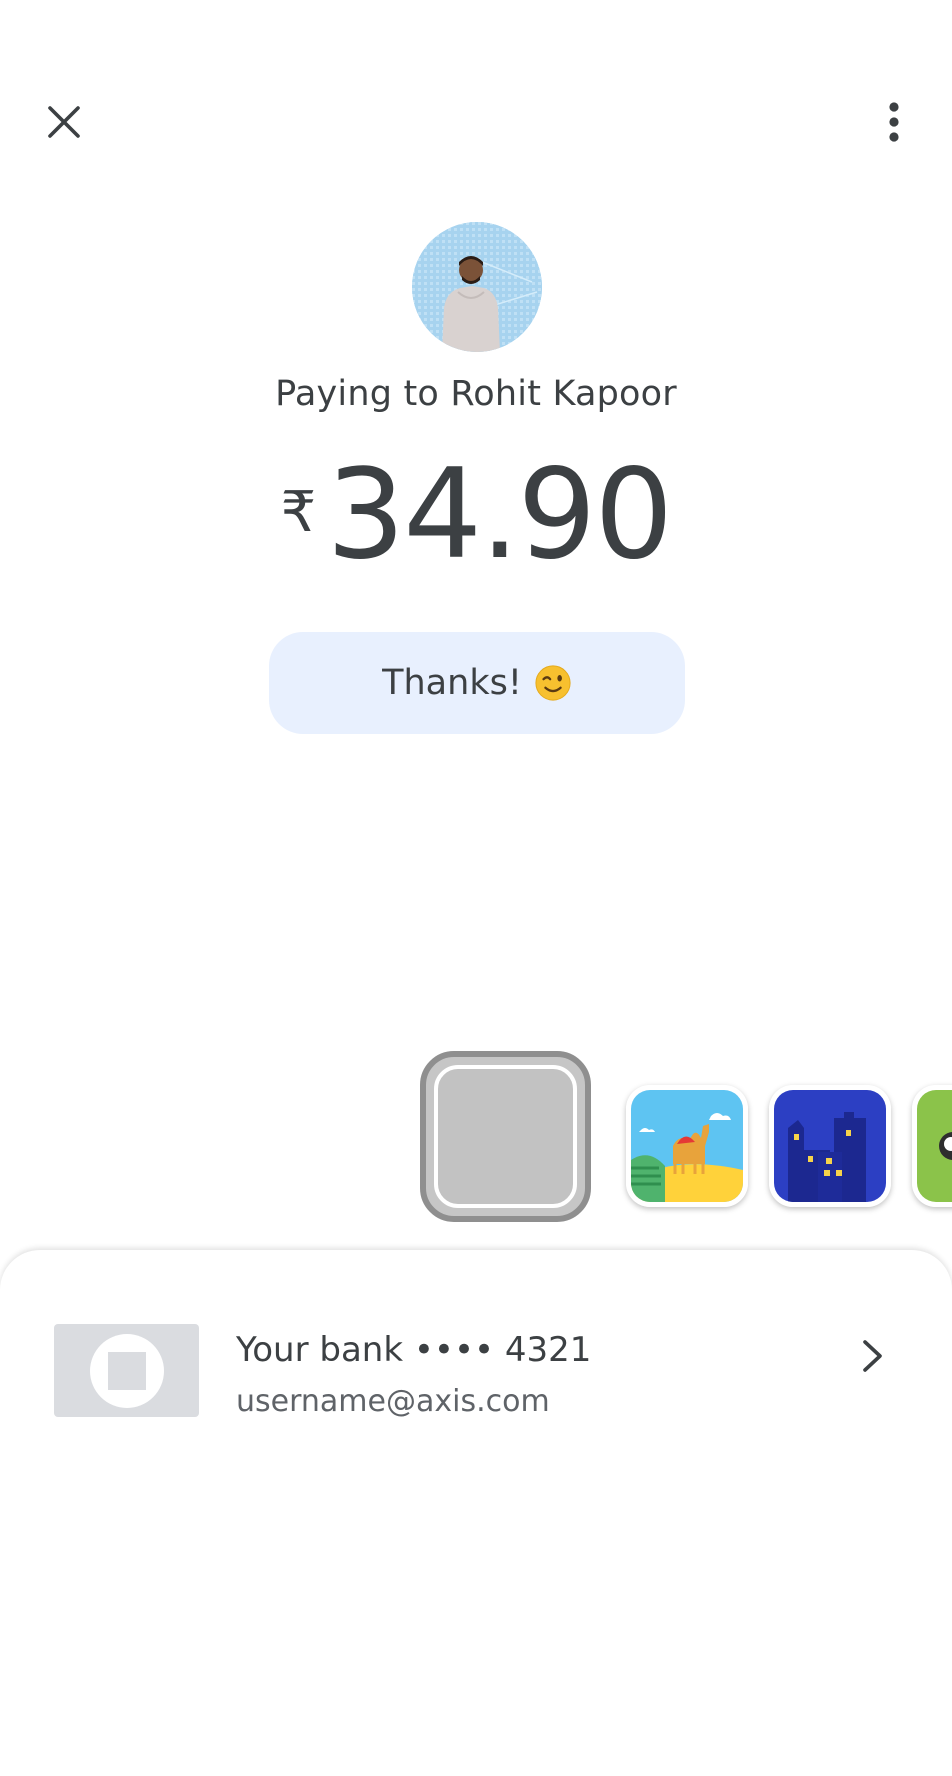 This screenshot has width=952, height=1776. I want to click on empty-theme-placeholder, so click(505, 1136).